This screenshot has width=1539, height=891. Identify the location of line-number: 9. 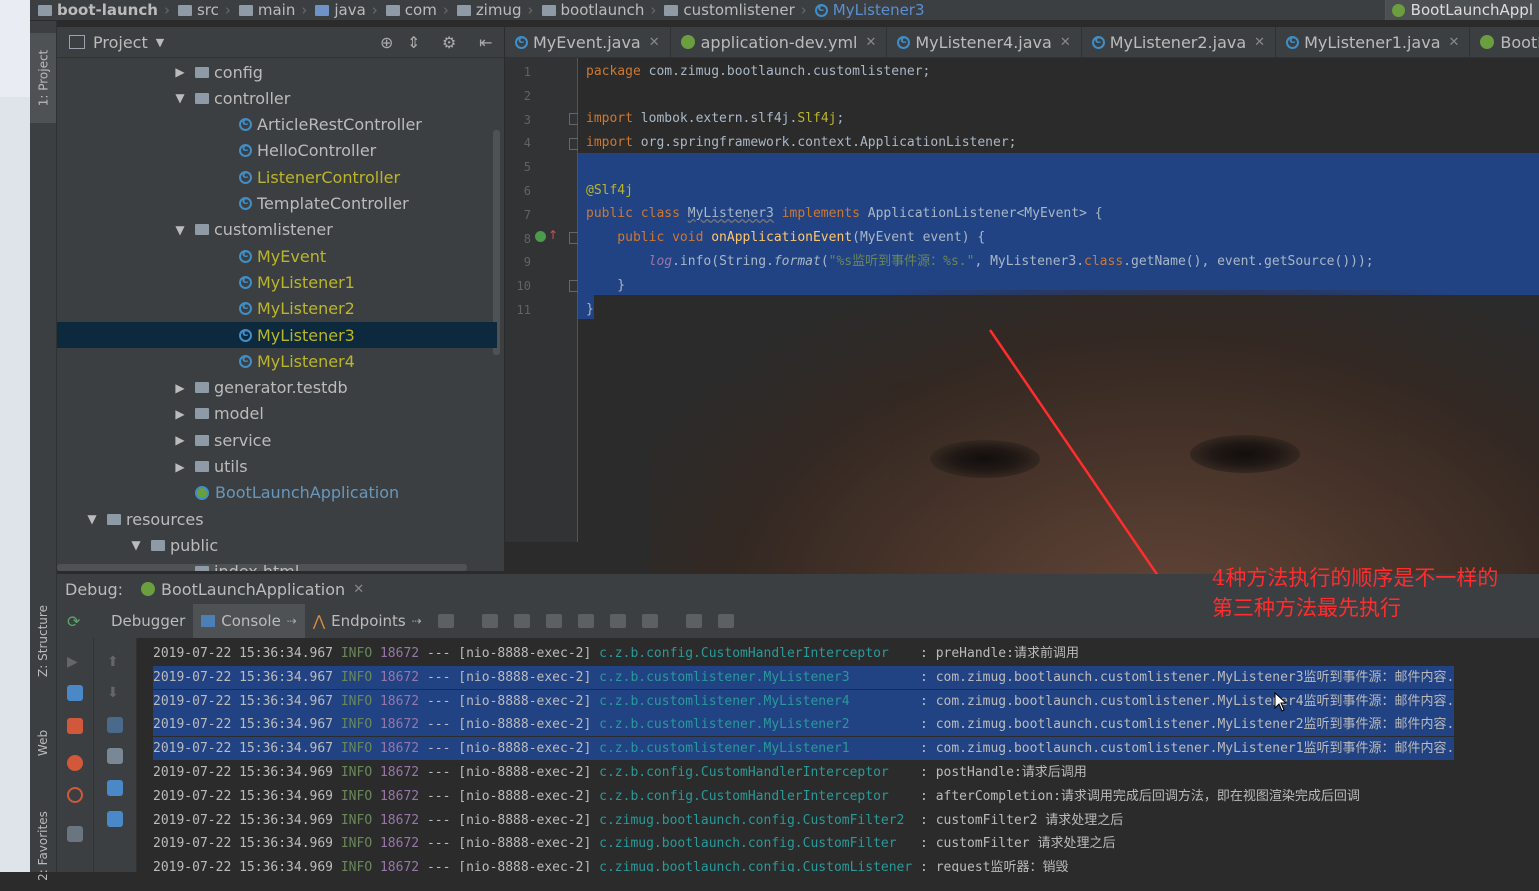
(527, 262).